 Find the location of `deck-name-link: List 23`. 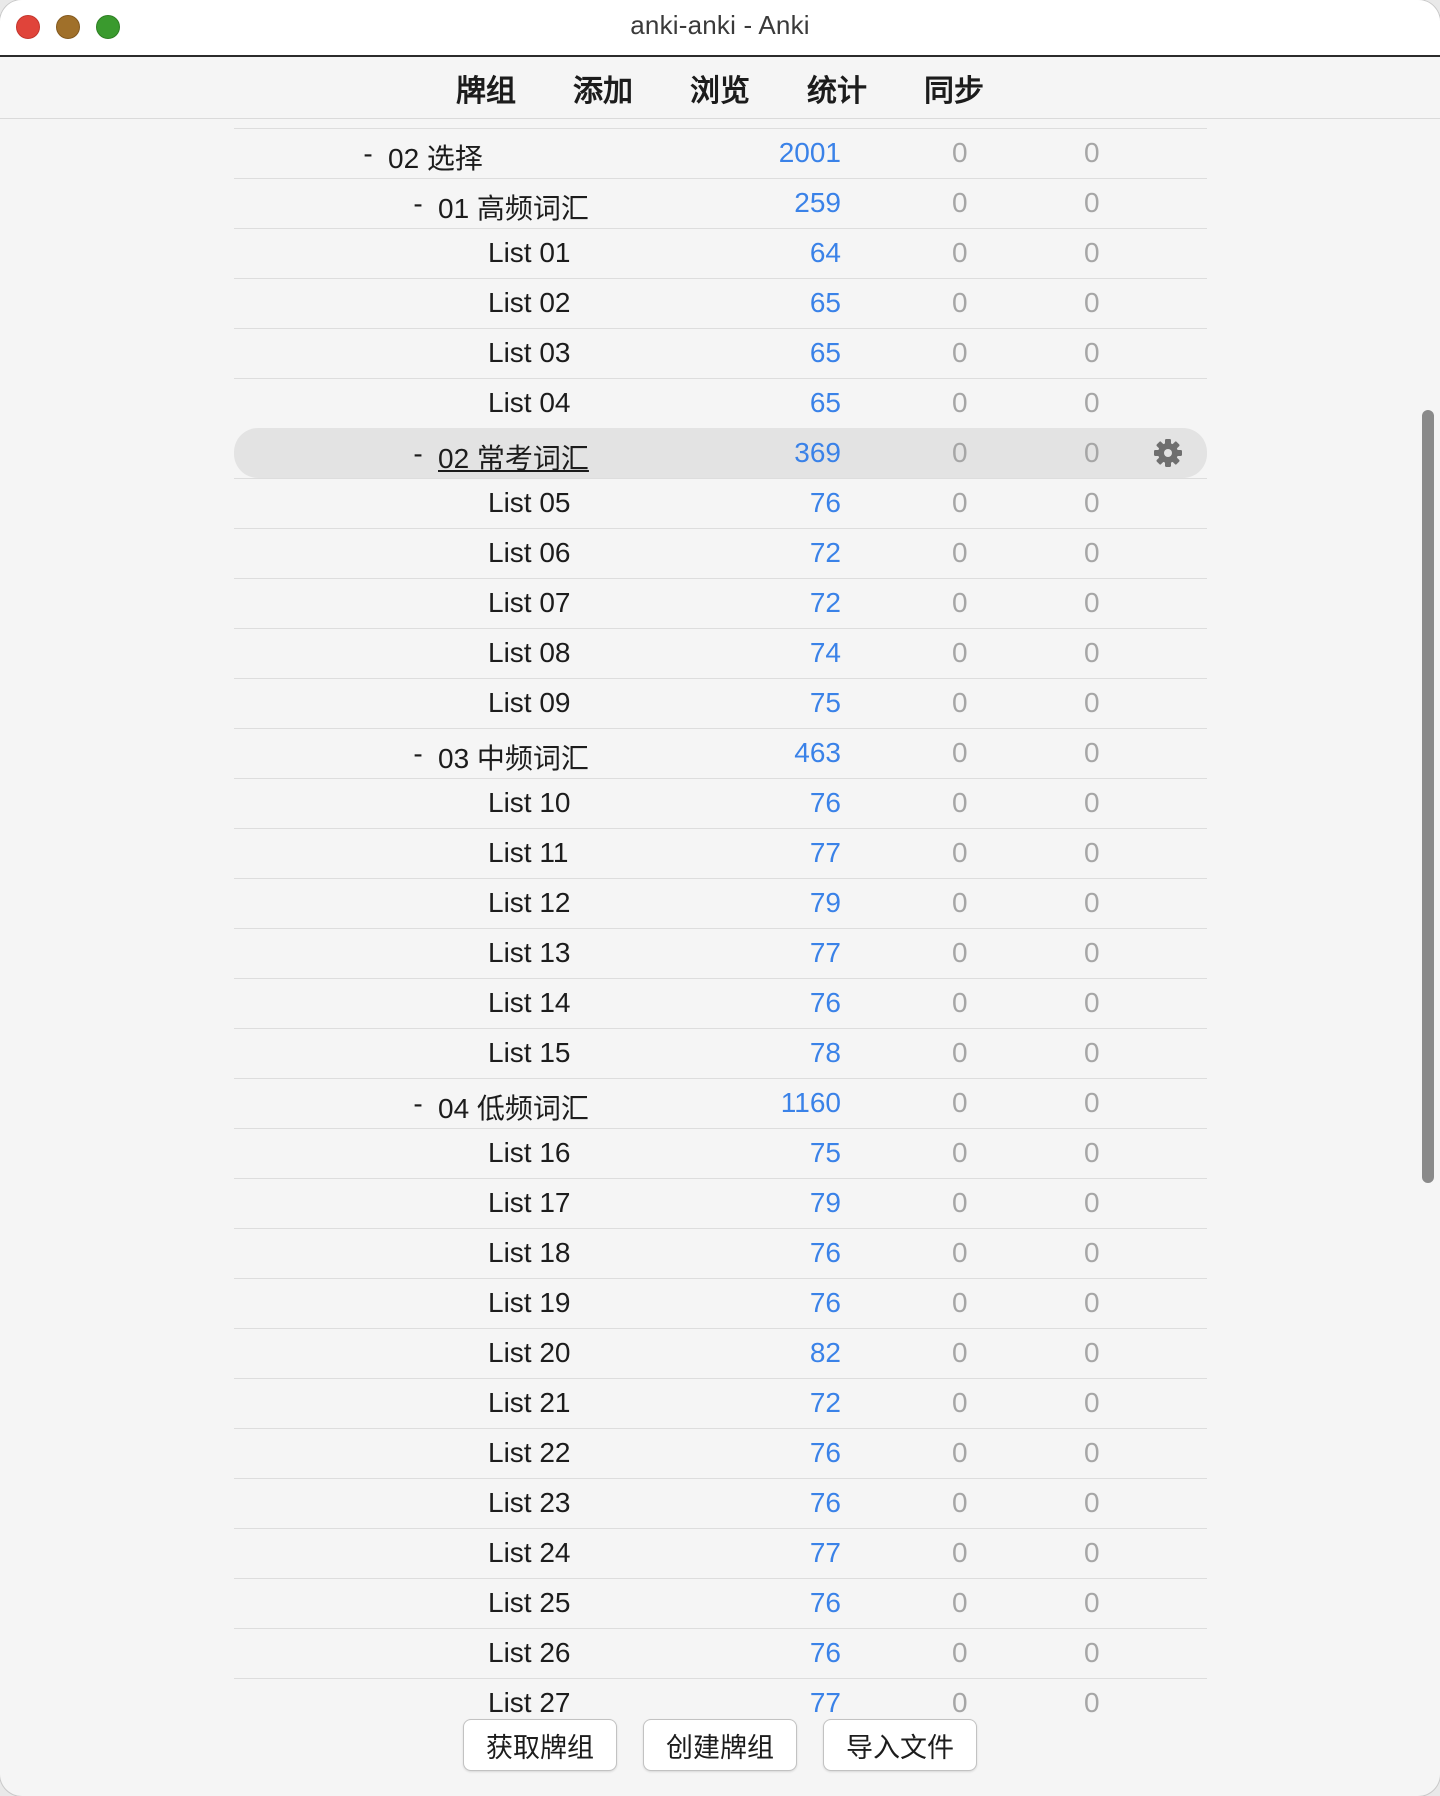

deck-name-link: List 23 is located at coordinates (529, 1503).